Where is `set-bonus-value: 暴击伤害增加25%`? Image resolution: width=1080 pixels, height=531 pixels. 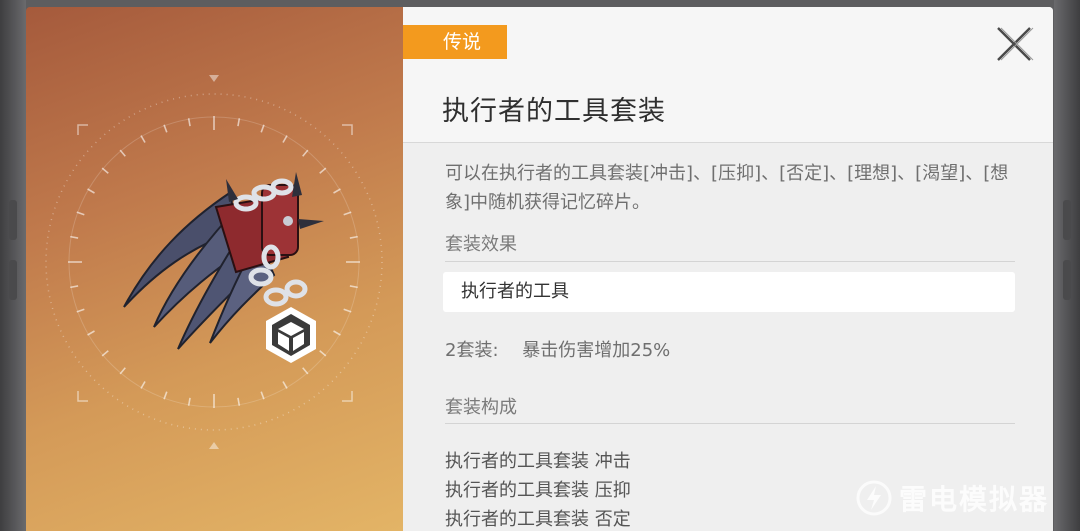
set-bonus-value: 暴击伤害增加25% is located at coordinates (596, 350).